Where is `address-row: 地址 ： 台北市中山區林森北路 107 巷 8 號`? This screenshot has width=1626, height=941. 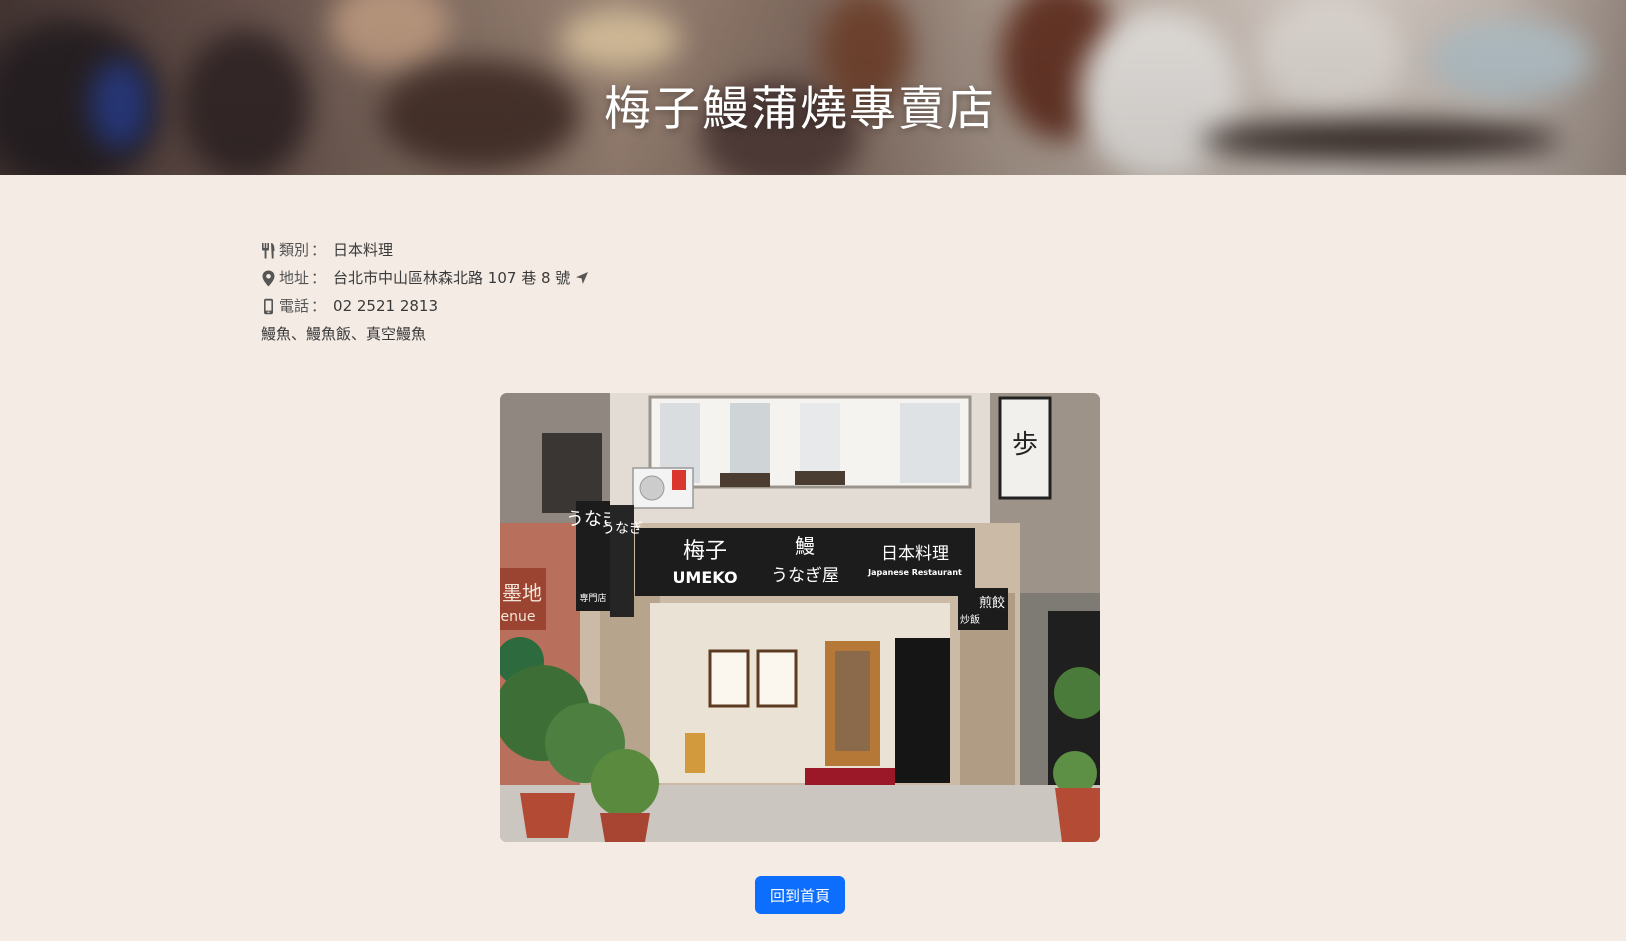
address-row: 地址 ： 台北市中山區林森北路 107 巷 8 號 is located at coordinates (425, 278).